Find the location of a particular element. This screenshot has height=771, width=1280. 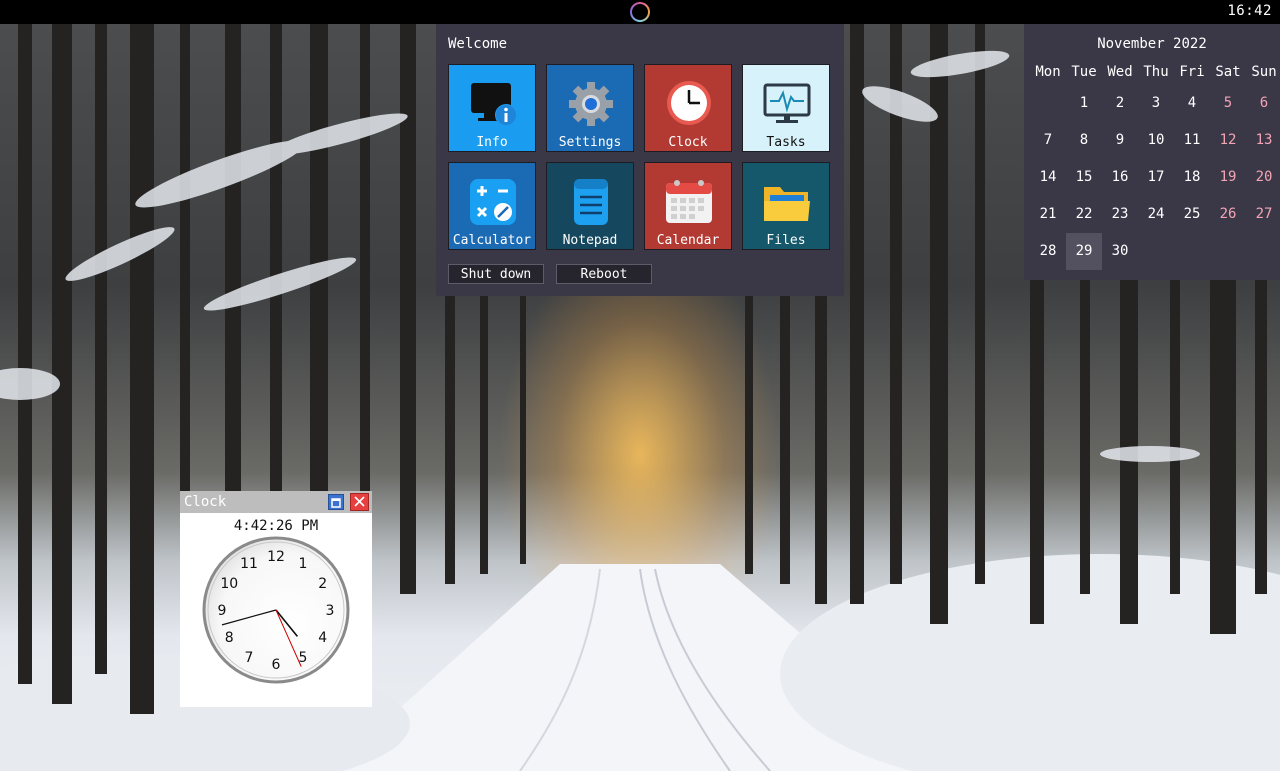

clock-numeral: 10 is located at coordinates (229, 584).